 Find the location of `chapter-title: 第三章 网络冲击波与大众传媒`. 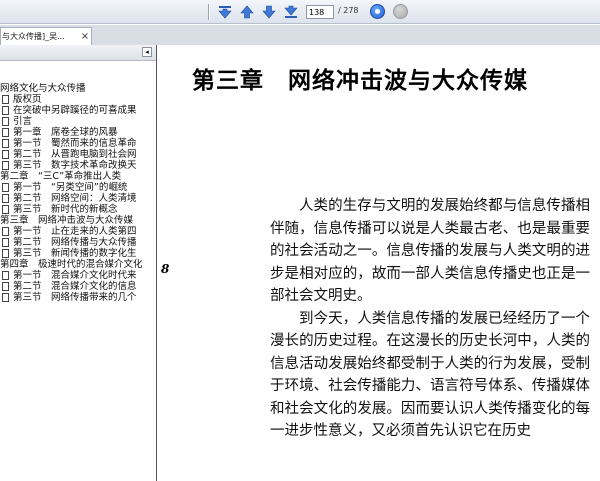

chapter-title: 第三章 网络冲击波与大众传媒 is located at coordinates (360, 80).